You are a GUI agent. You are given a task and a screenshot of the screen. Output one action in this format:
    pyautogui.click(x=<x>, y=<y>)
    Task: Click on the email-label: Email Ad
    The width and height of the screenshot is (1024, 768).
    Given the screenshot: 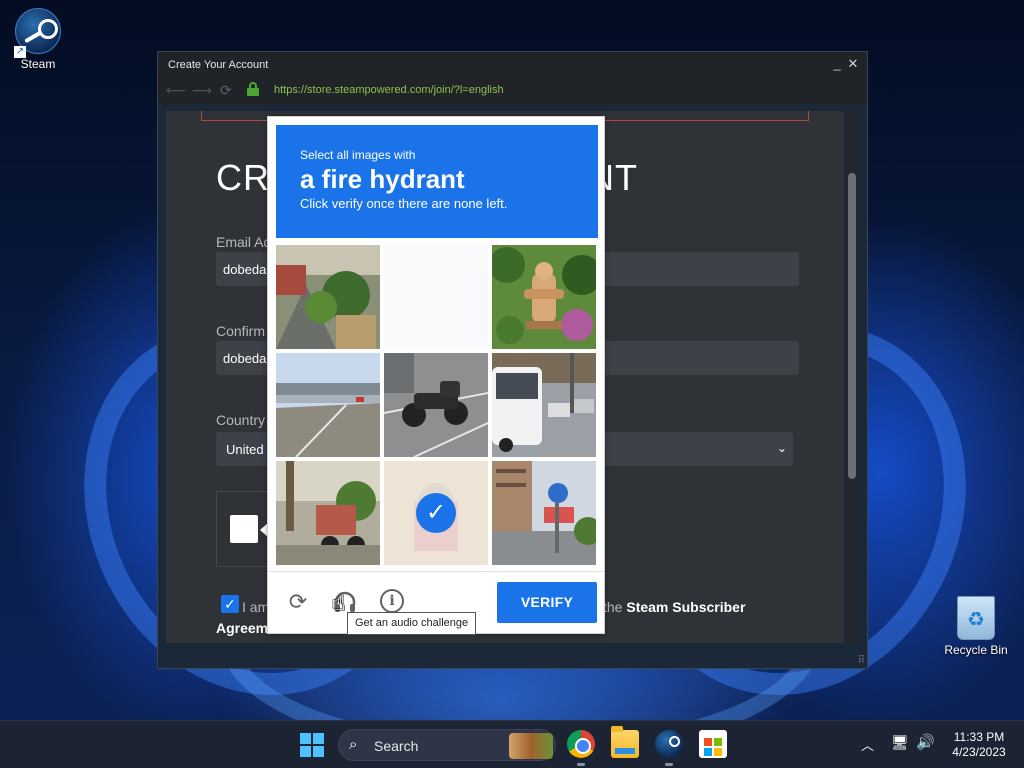 What is the action you would take?
    pyautogui.click(x=244, y=242)
    